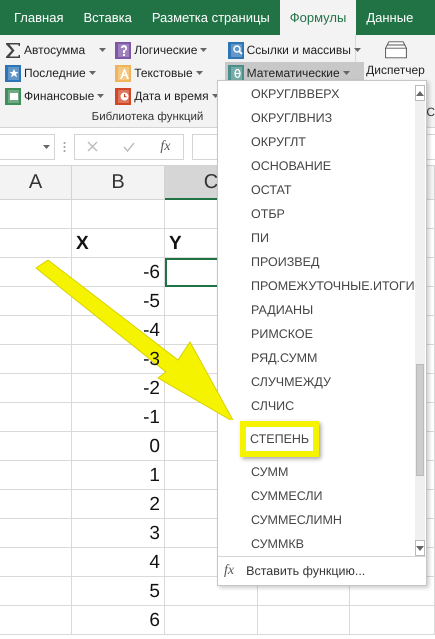 The height and width of the screenshot is (639, 435). I want to click on ribbon-tab: Главная, so click(39, 17).